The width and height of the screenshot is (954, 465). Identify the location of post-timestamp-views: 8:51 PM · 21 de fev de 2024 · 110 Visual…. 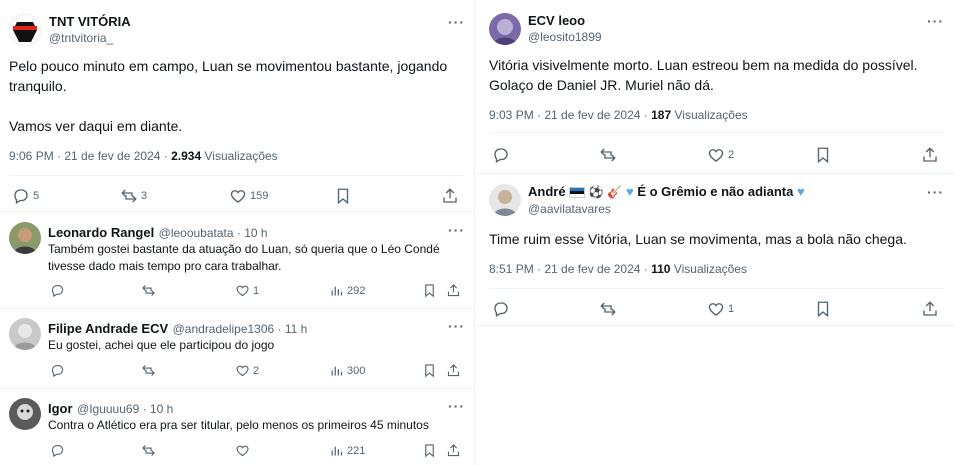
(618, 269).